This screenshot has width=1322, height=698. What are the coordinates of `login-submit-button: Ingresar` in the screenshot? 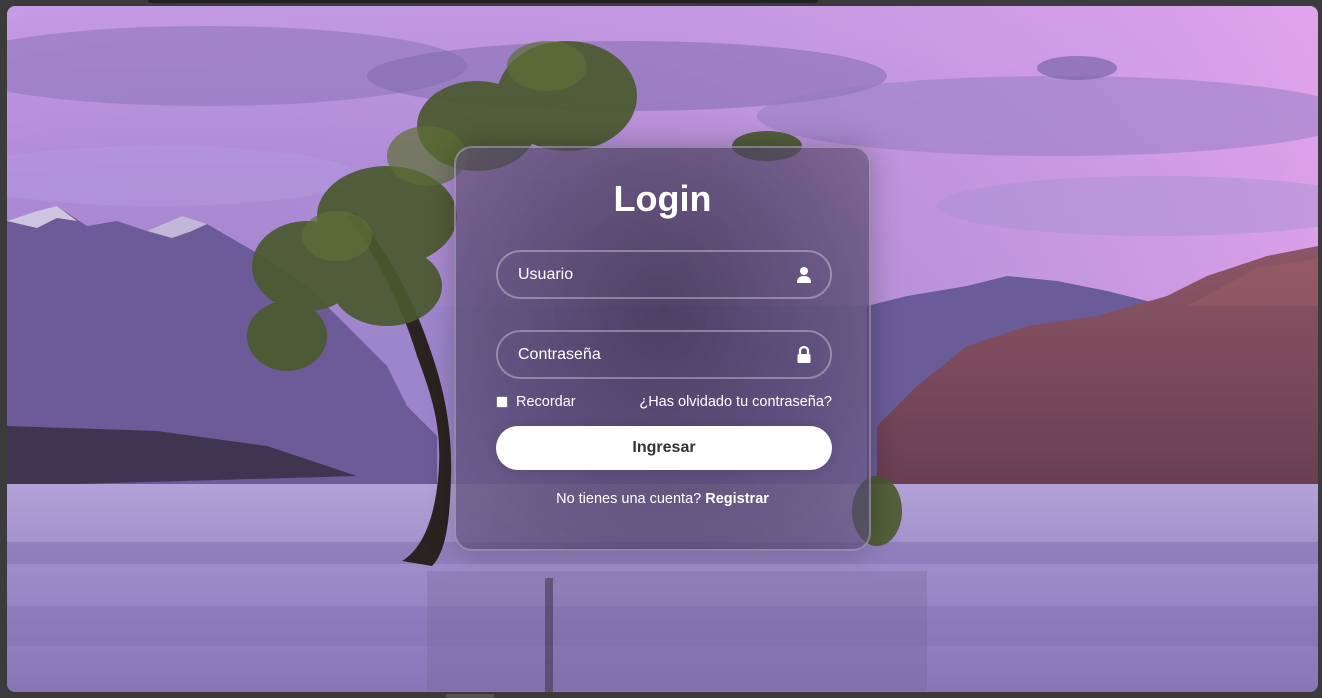 It's located at (664, 448).